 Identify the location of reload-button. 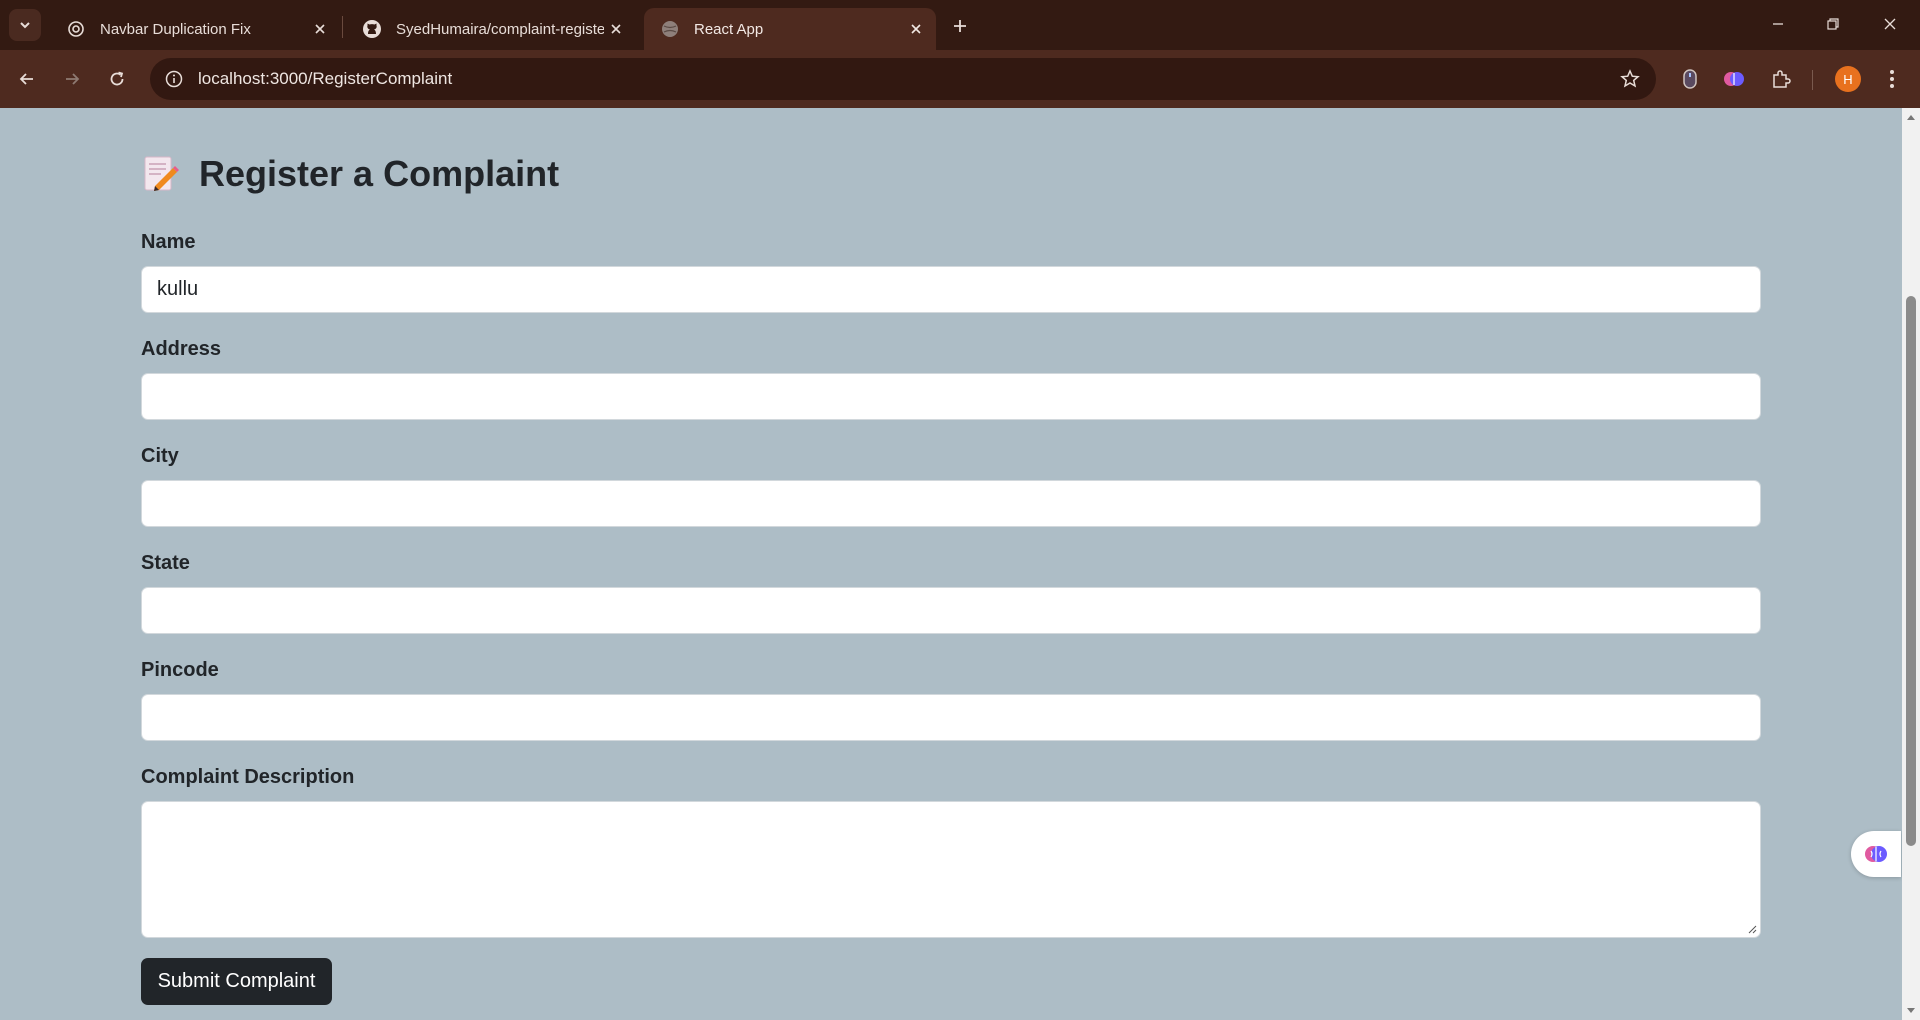
(117, 79).